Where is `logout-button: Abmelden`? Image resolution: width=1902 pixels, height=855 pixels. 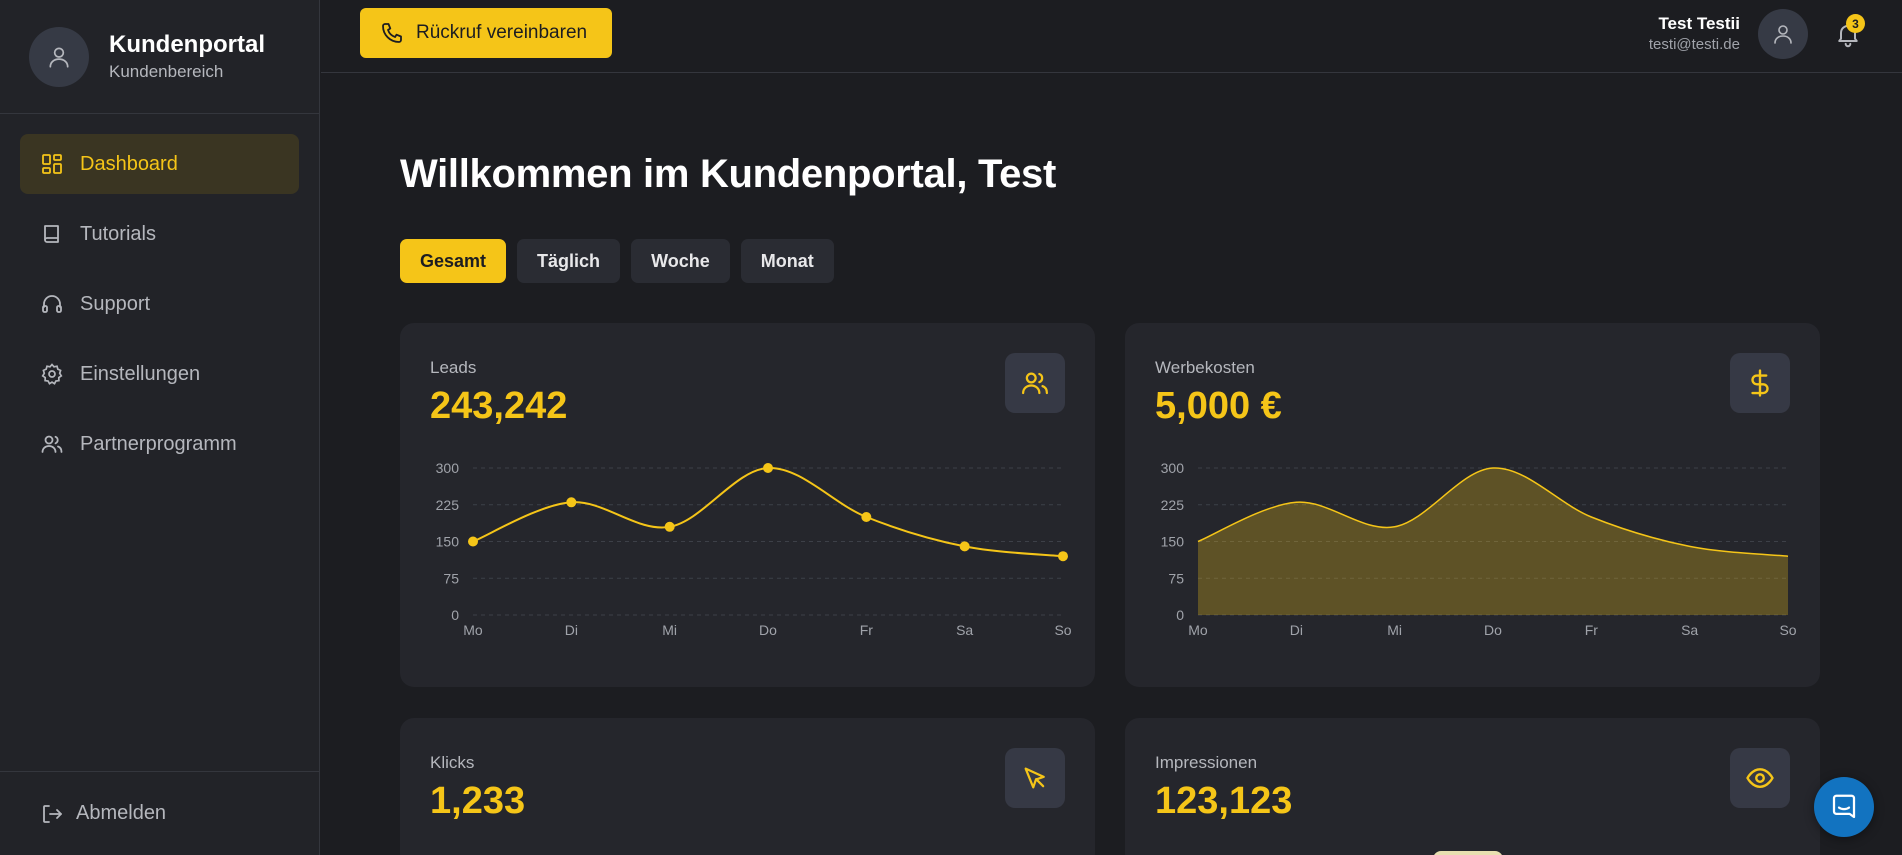 logout-button: Abmelden is located at coordinates (160, 813).